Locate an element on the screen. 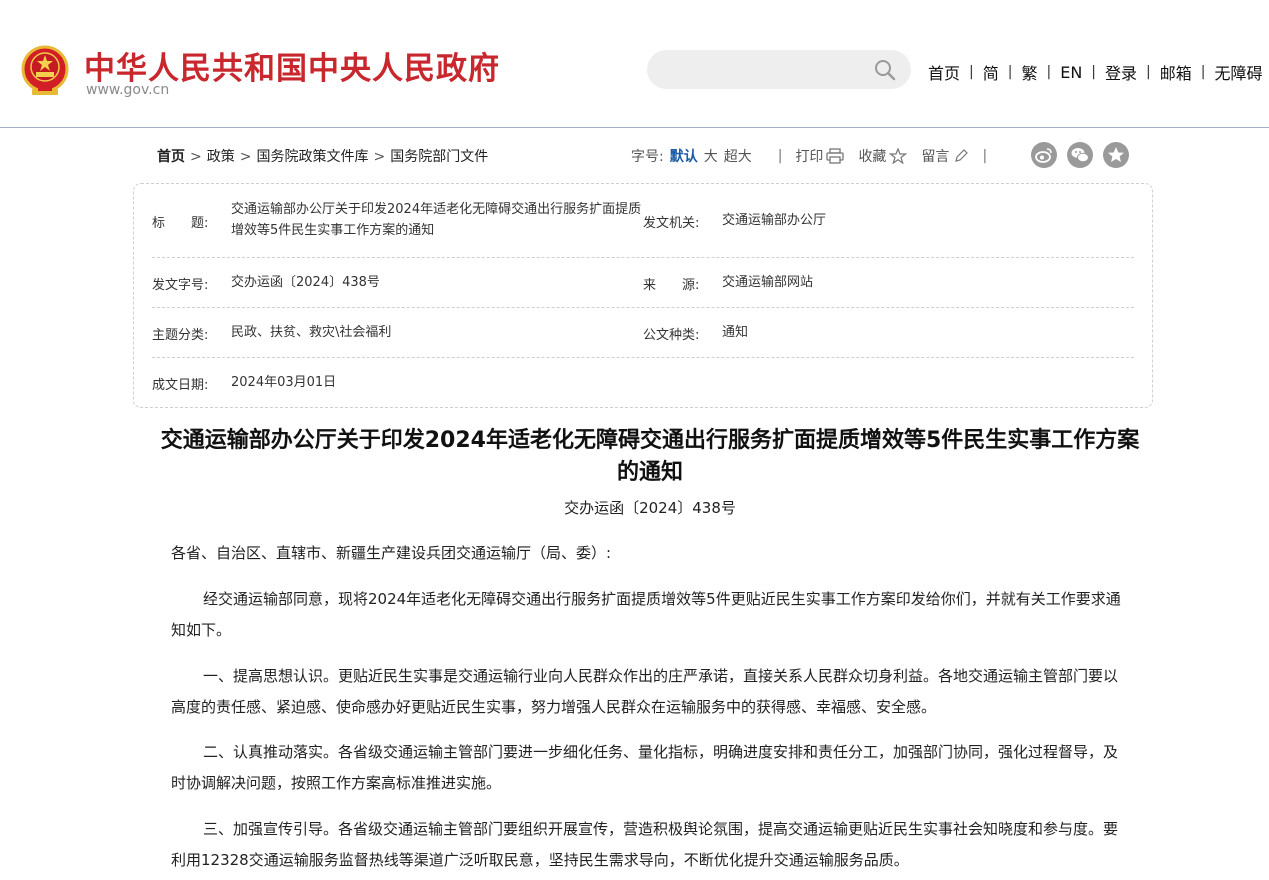  doc-no-value: 交办运函〔2024〕438号 is located at coordinates (305, 282).